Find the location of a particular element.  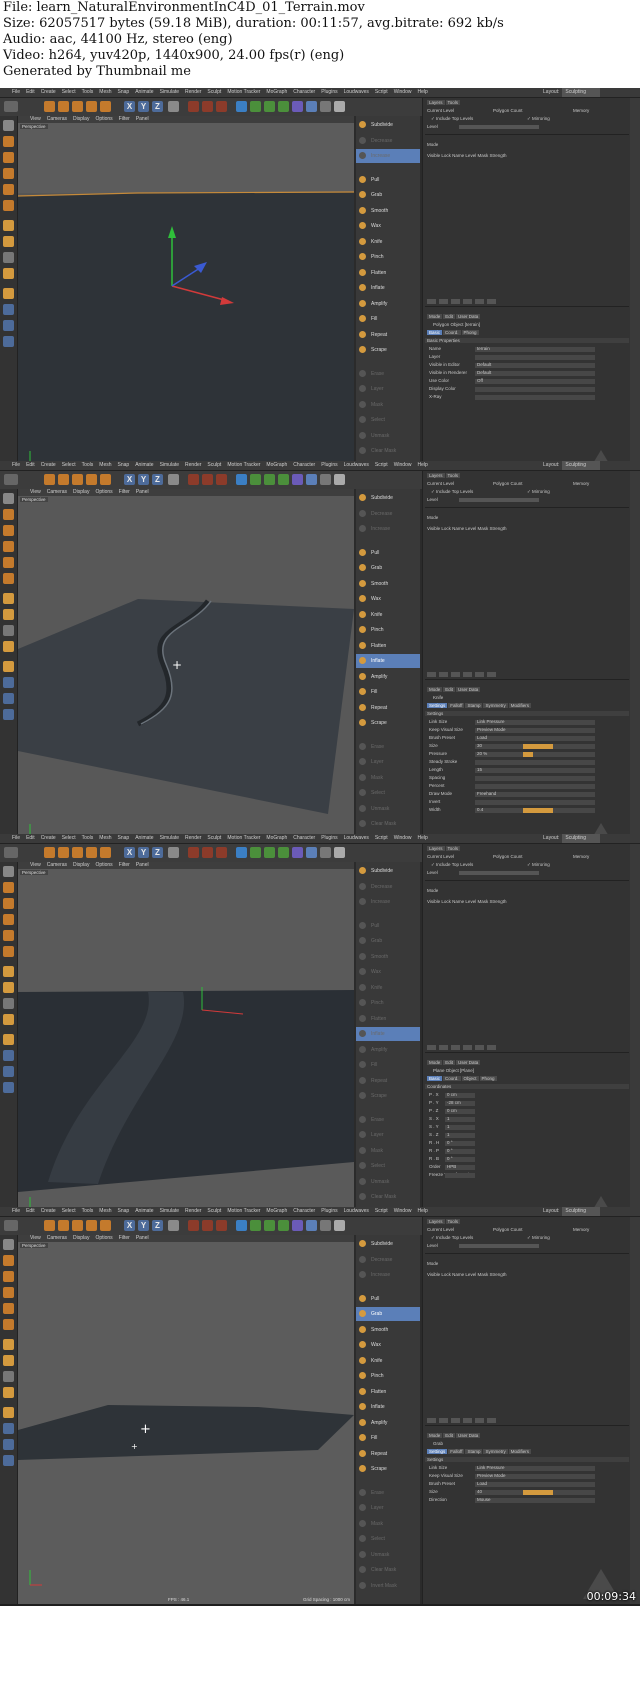

attr-menu-user-data: User Data is located at coordinates (468, 1435).